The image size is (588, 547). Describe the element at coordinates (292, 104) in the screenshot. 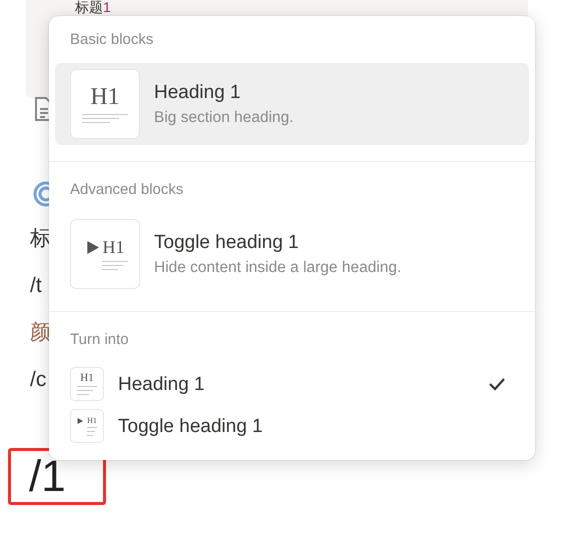

I see `menu-item: H1 Heading 1 Big section heading.` at that location.